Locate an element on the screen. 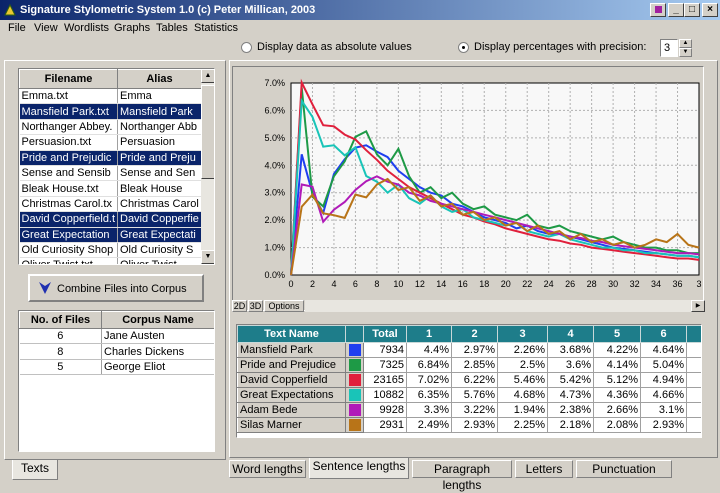 The image size is (720, 493). combine-button: Combine Files into Corpus is located at coordinates (116, 288).